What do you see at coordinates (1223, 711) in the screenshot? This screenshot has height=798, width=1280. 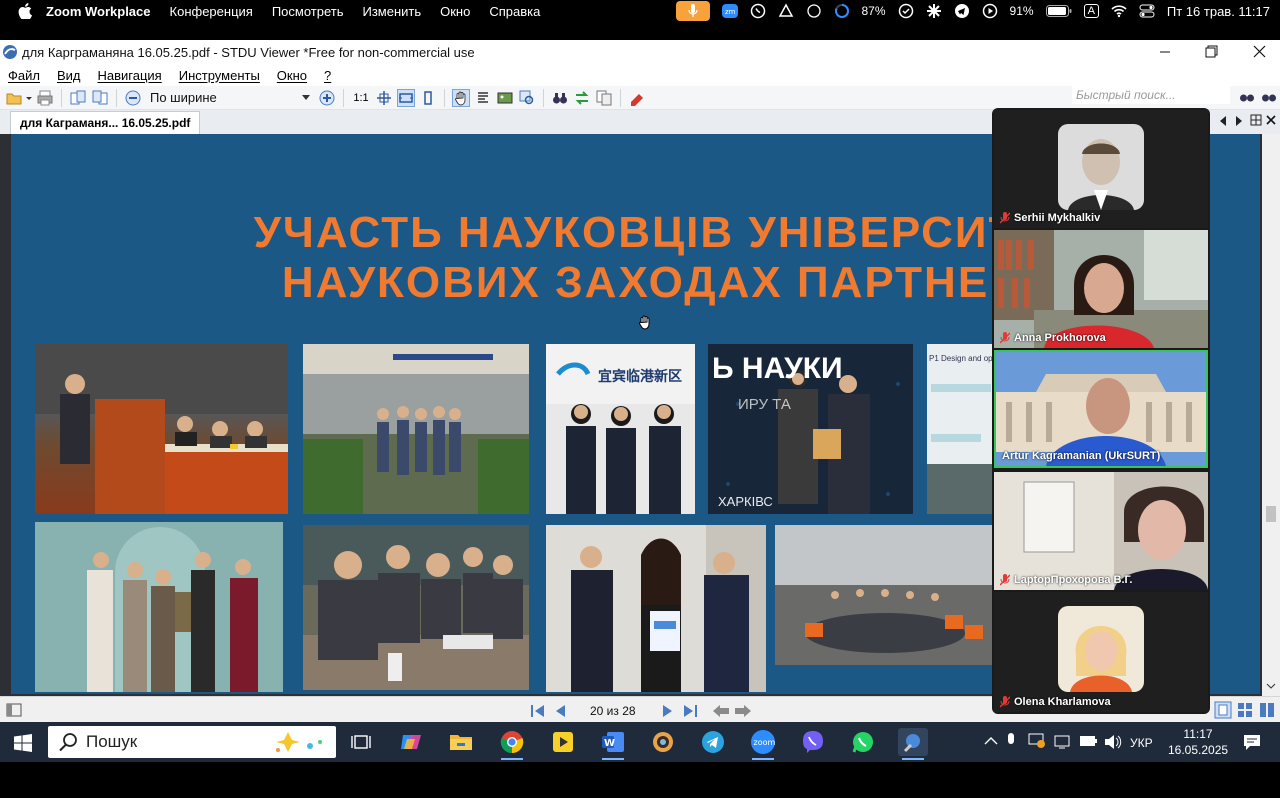 I see `single-page-icon` at bounding box center [1223, 711].